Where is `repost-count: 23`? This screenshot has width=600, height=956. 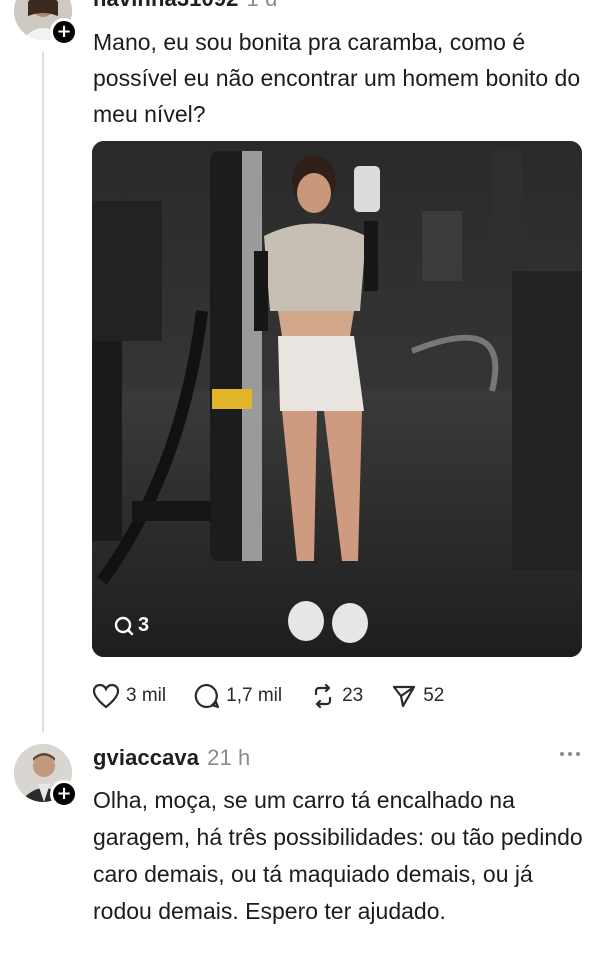
repost-count: 23 is located at coordinates (353, 695).